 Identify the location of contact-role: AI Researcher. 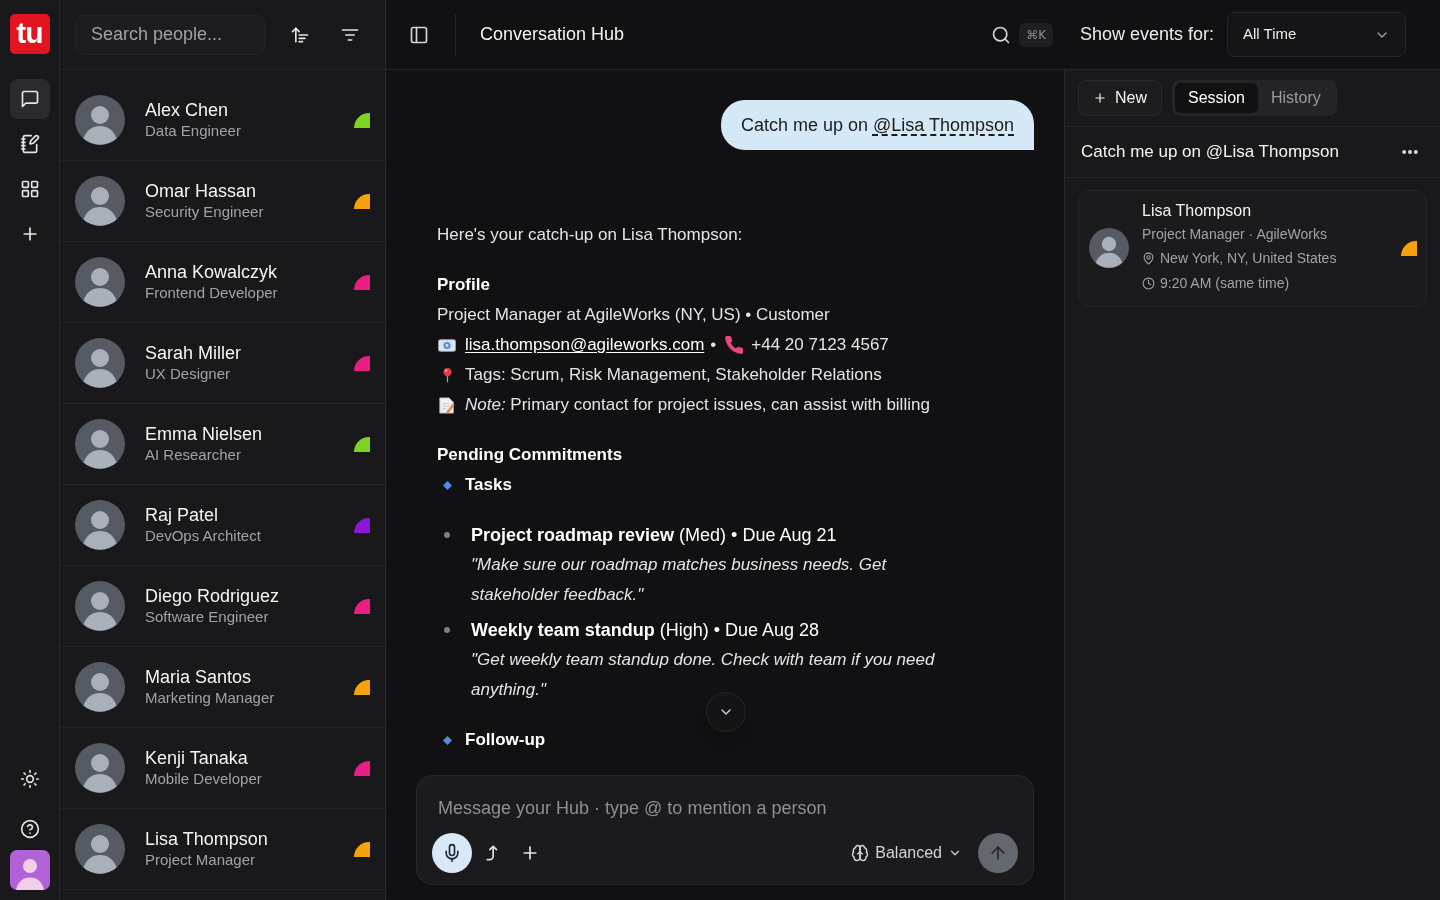
(193, 455).